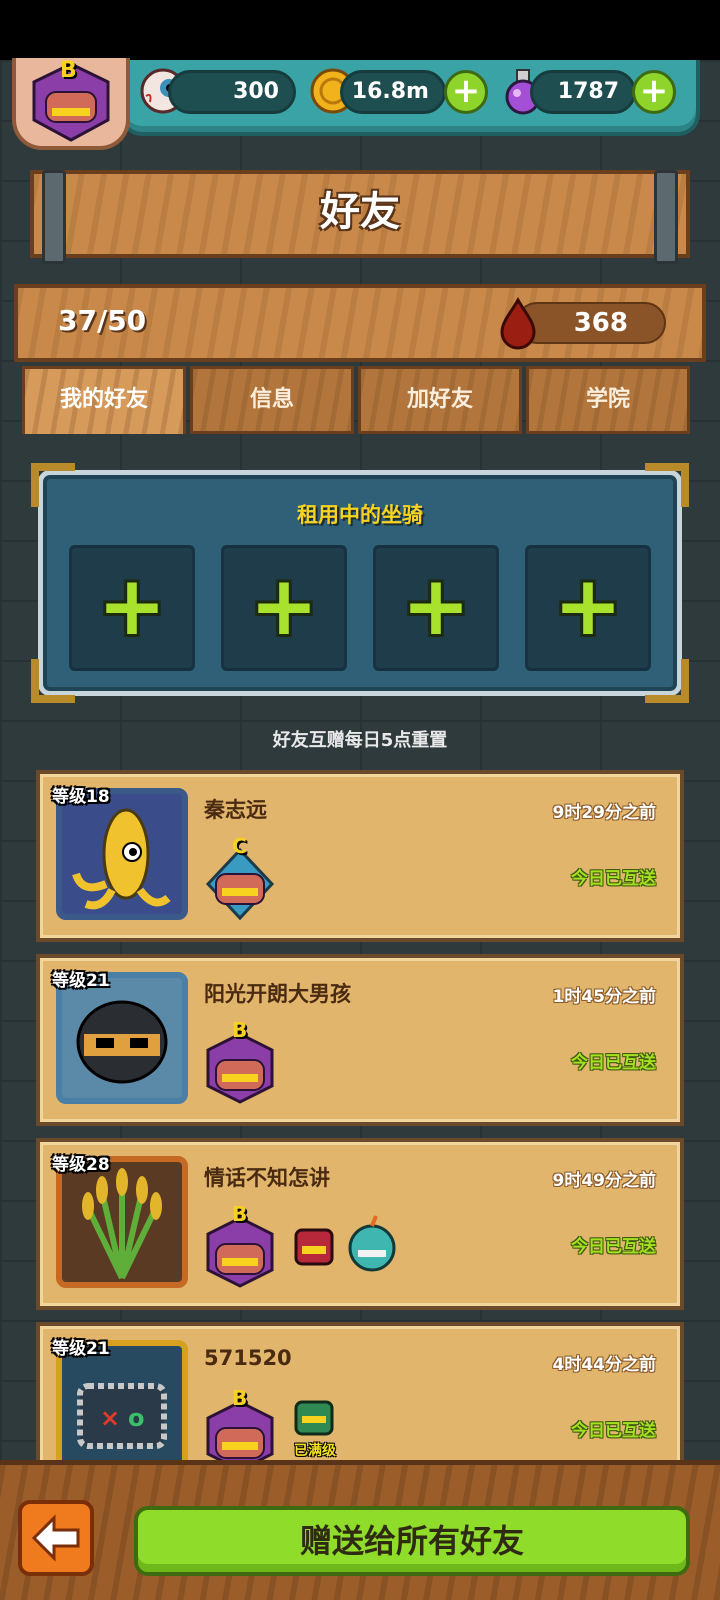  What do you see at coordinates (518, 323) in the screenshot?
I see `blood-drop-icon` at bounding box center [518, 323].